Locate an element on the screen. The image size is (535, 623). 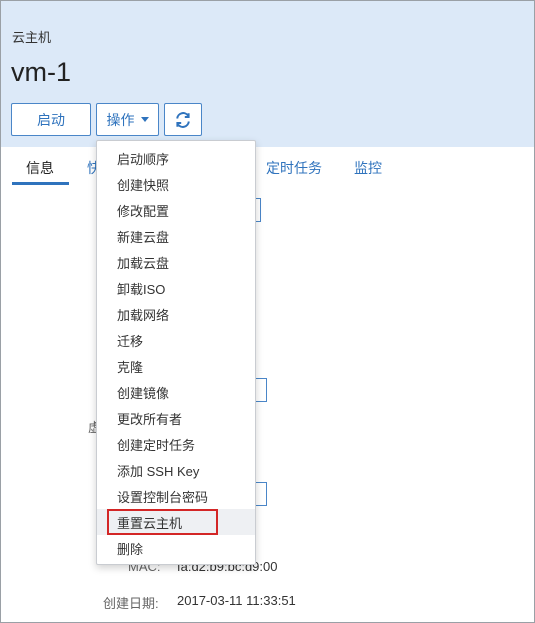
active-tab-indicator is located at coordinates (40, 183).